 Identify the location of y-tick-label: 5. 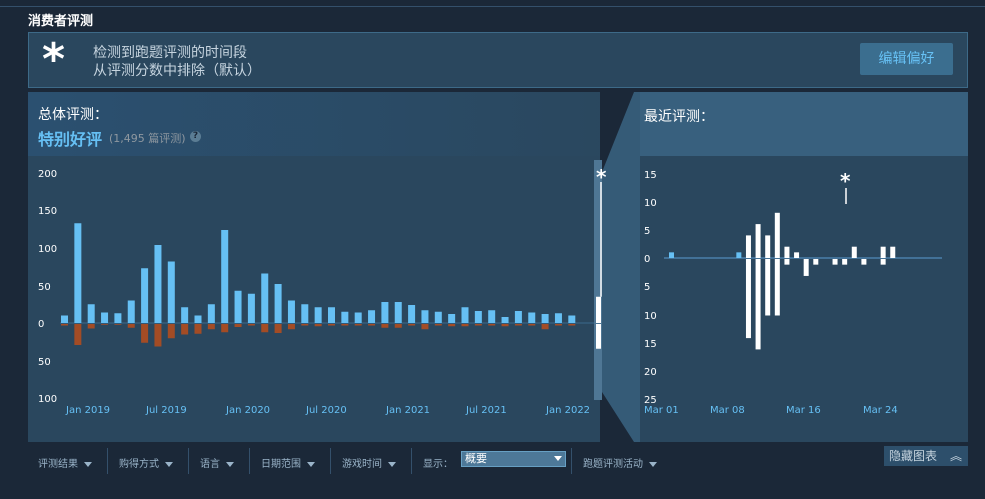
(647, 287).